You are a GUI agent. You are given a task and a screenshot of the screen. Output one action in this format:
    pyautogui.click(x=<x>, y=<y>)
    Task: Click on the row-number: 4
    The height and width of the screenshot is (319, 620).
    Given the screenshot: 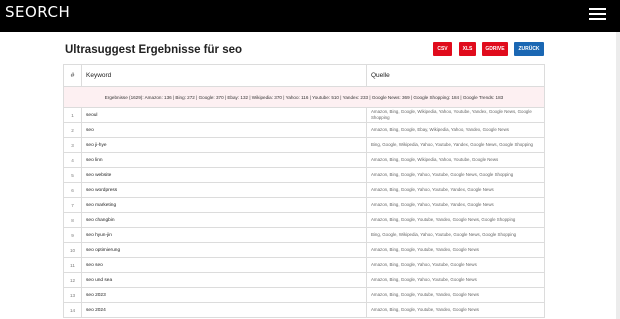 What is the action you would take?
    pyautogui.click(x=72, y=160)
    